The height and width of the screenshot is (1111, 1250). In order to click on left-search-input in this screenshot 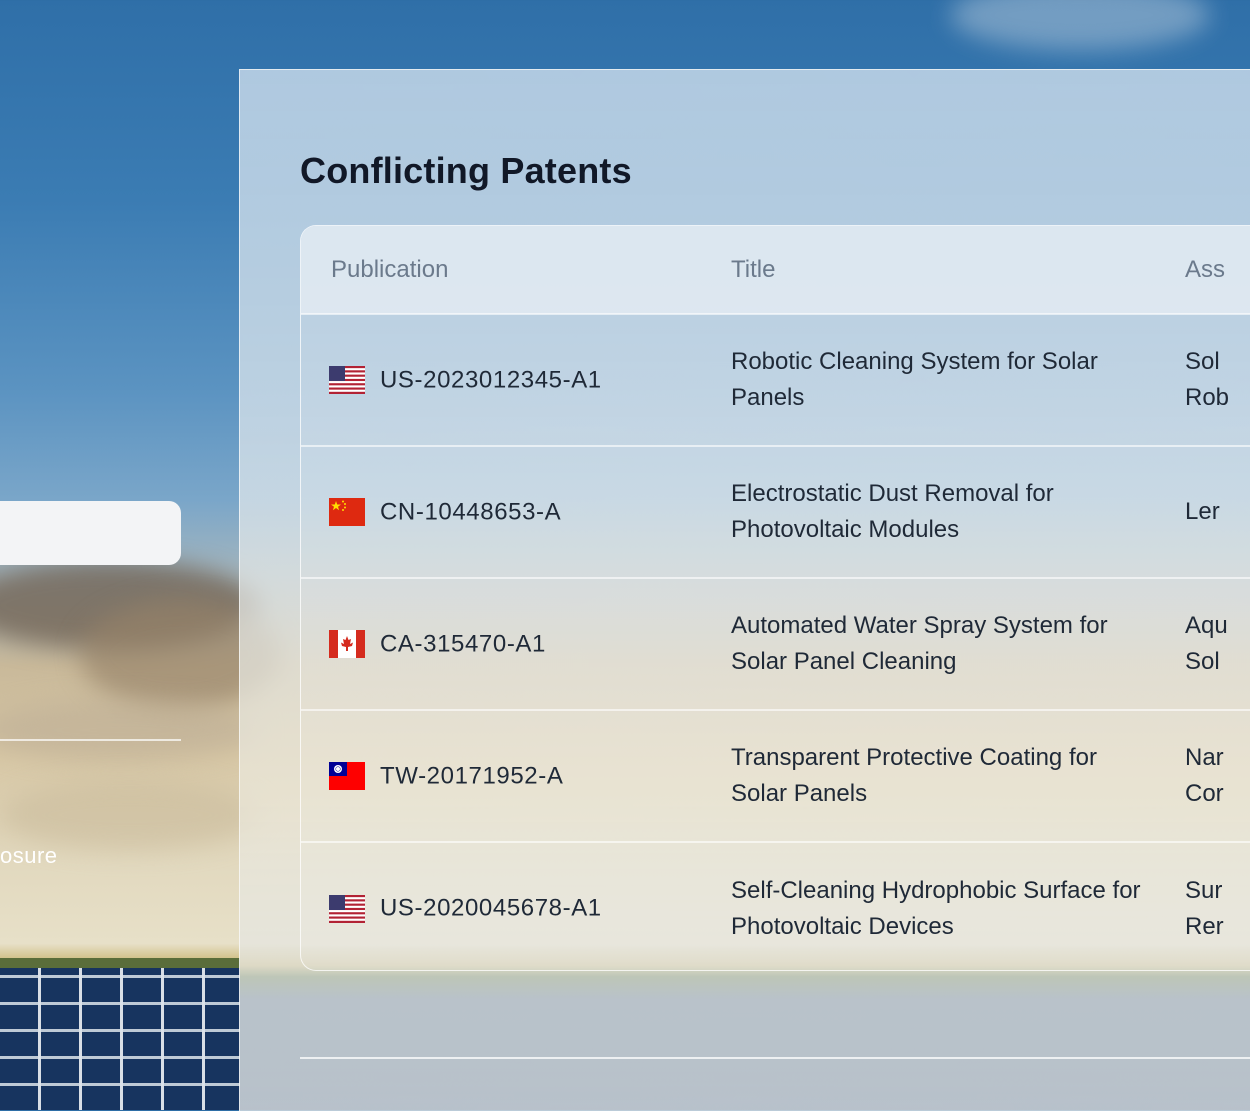, I will do `click(90, 533)`.